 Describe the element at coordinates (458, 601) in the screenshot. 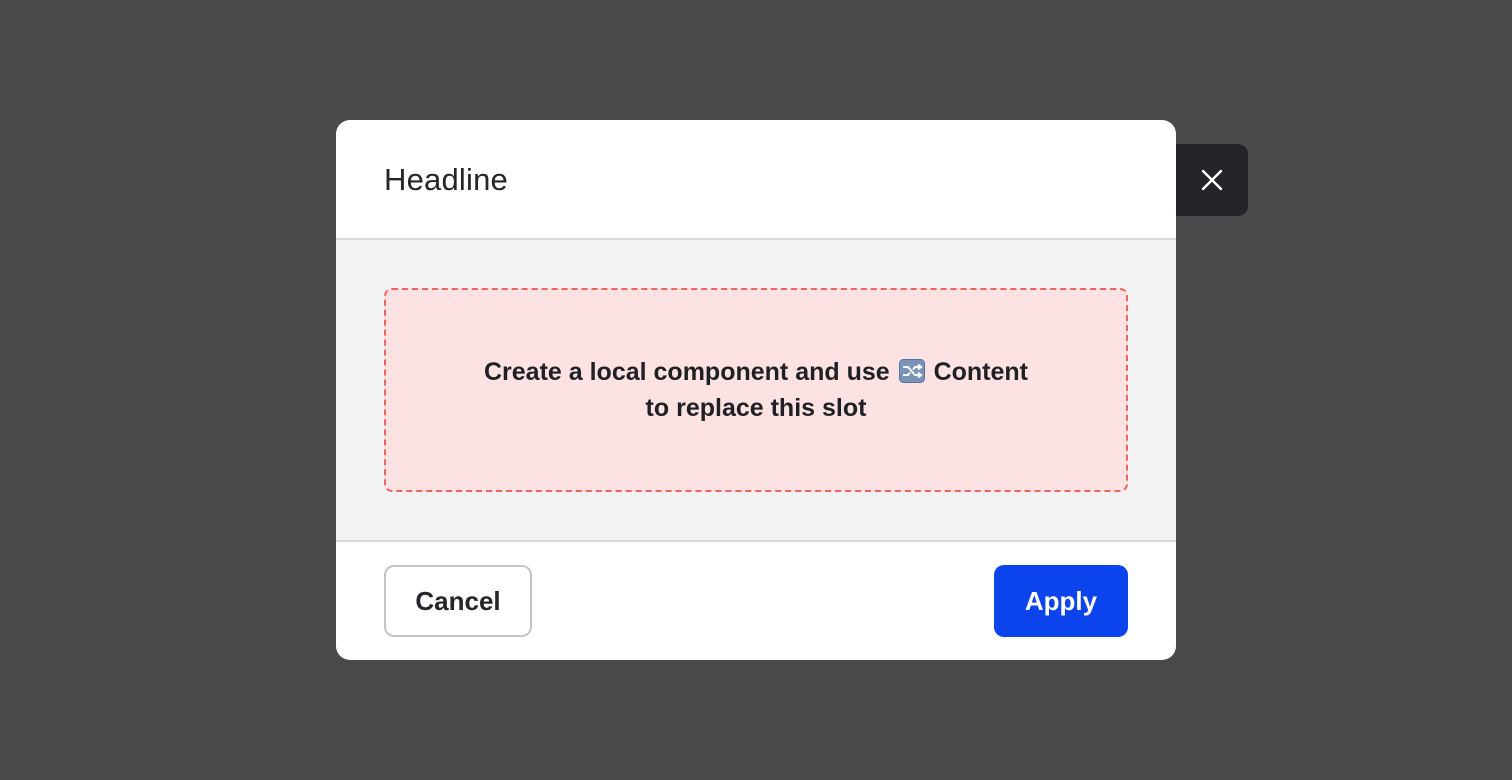

I see `cancel-button: Cancel` at that location.